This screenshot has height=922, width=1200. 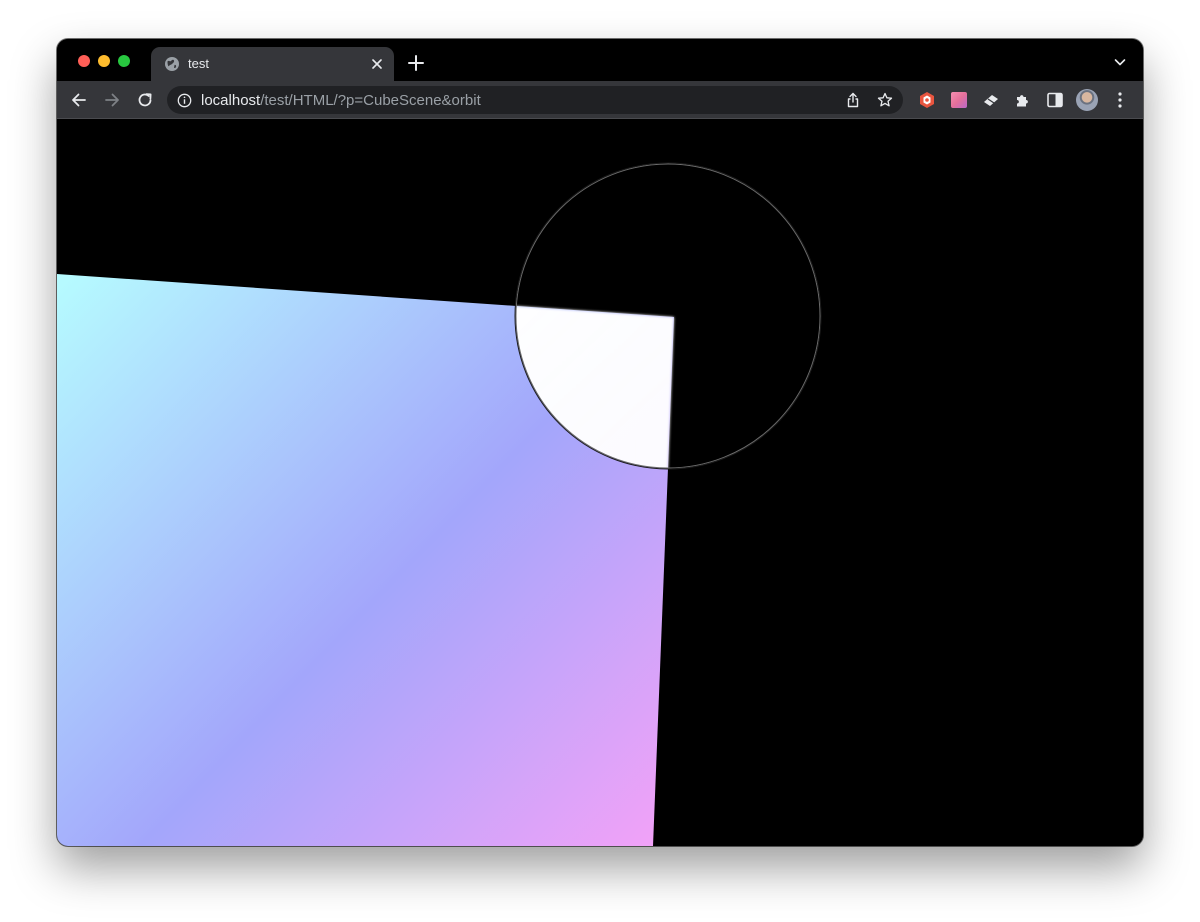 I want to click on extension-eraser-icon, so click(x=991, y=100).